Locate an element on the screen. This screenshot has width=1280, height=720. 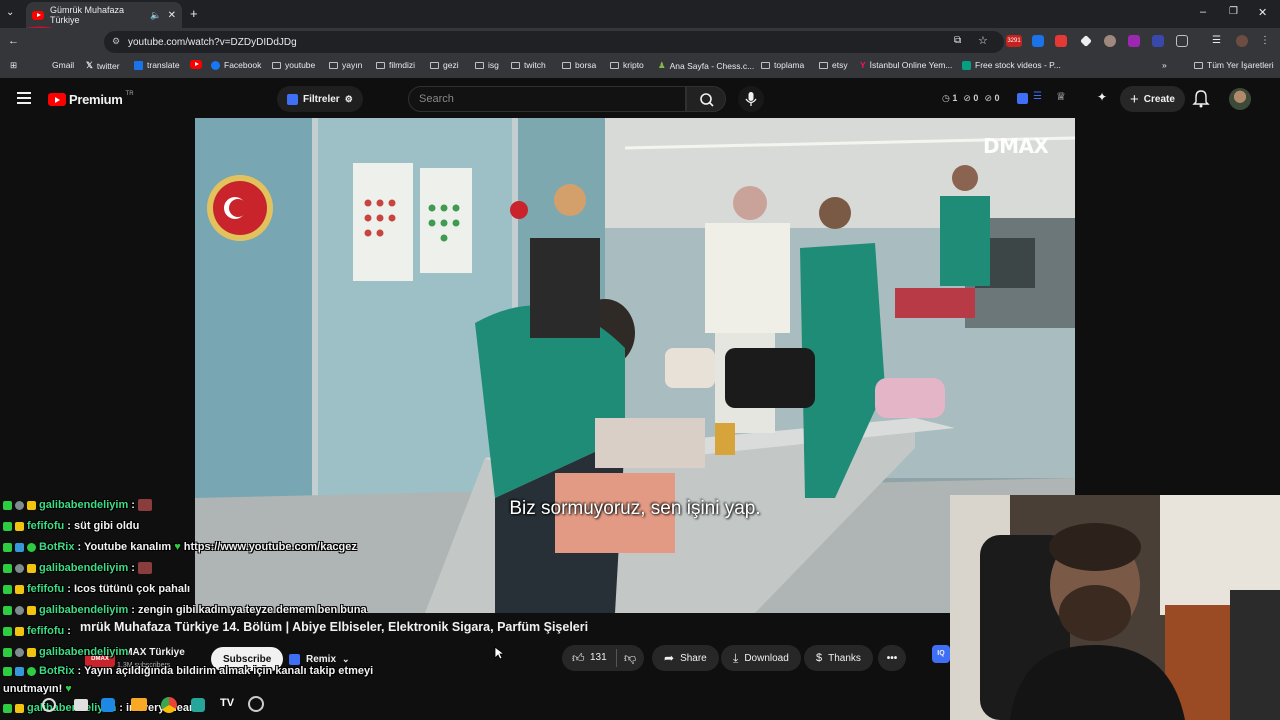
x-icon: 𝕏 is located at coordinates (89, 65).